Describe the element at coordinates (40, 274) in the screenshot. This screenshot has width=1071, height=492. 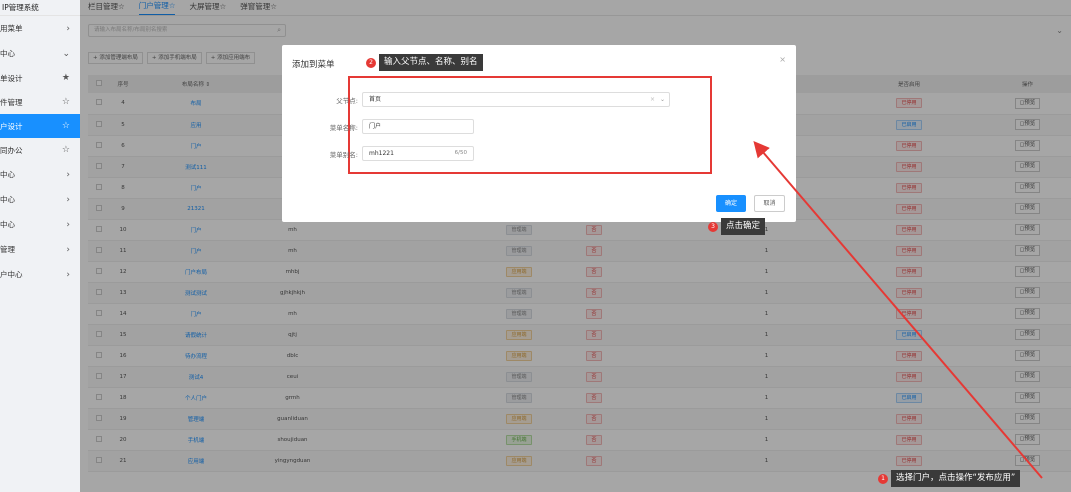
I see `sidebar-item: 户中心 ›` at that location.